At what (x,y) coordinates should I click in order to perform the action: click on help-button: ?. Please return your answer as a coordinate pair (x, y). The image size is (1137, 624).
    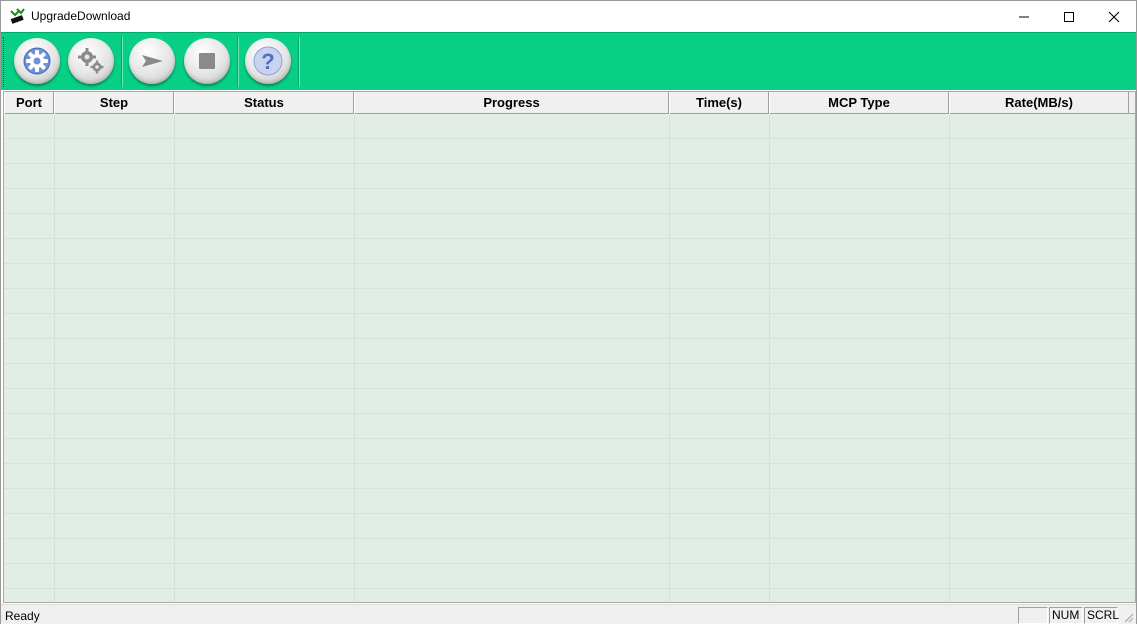
    Looking at the image, I should click on (268, 61).